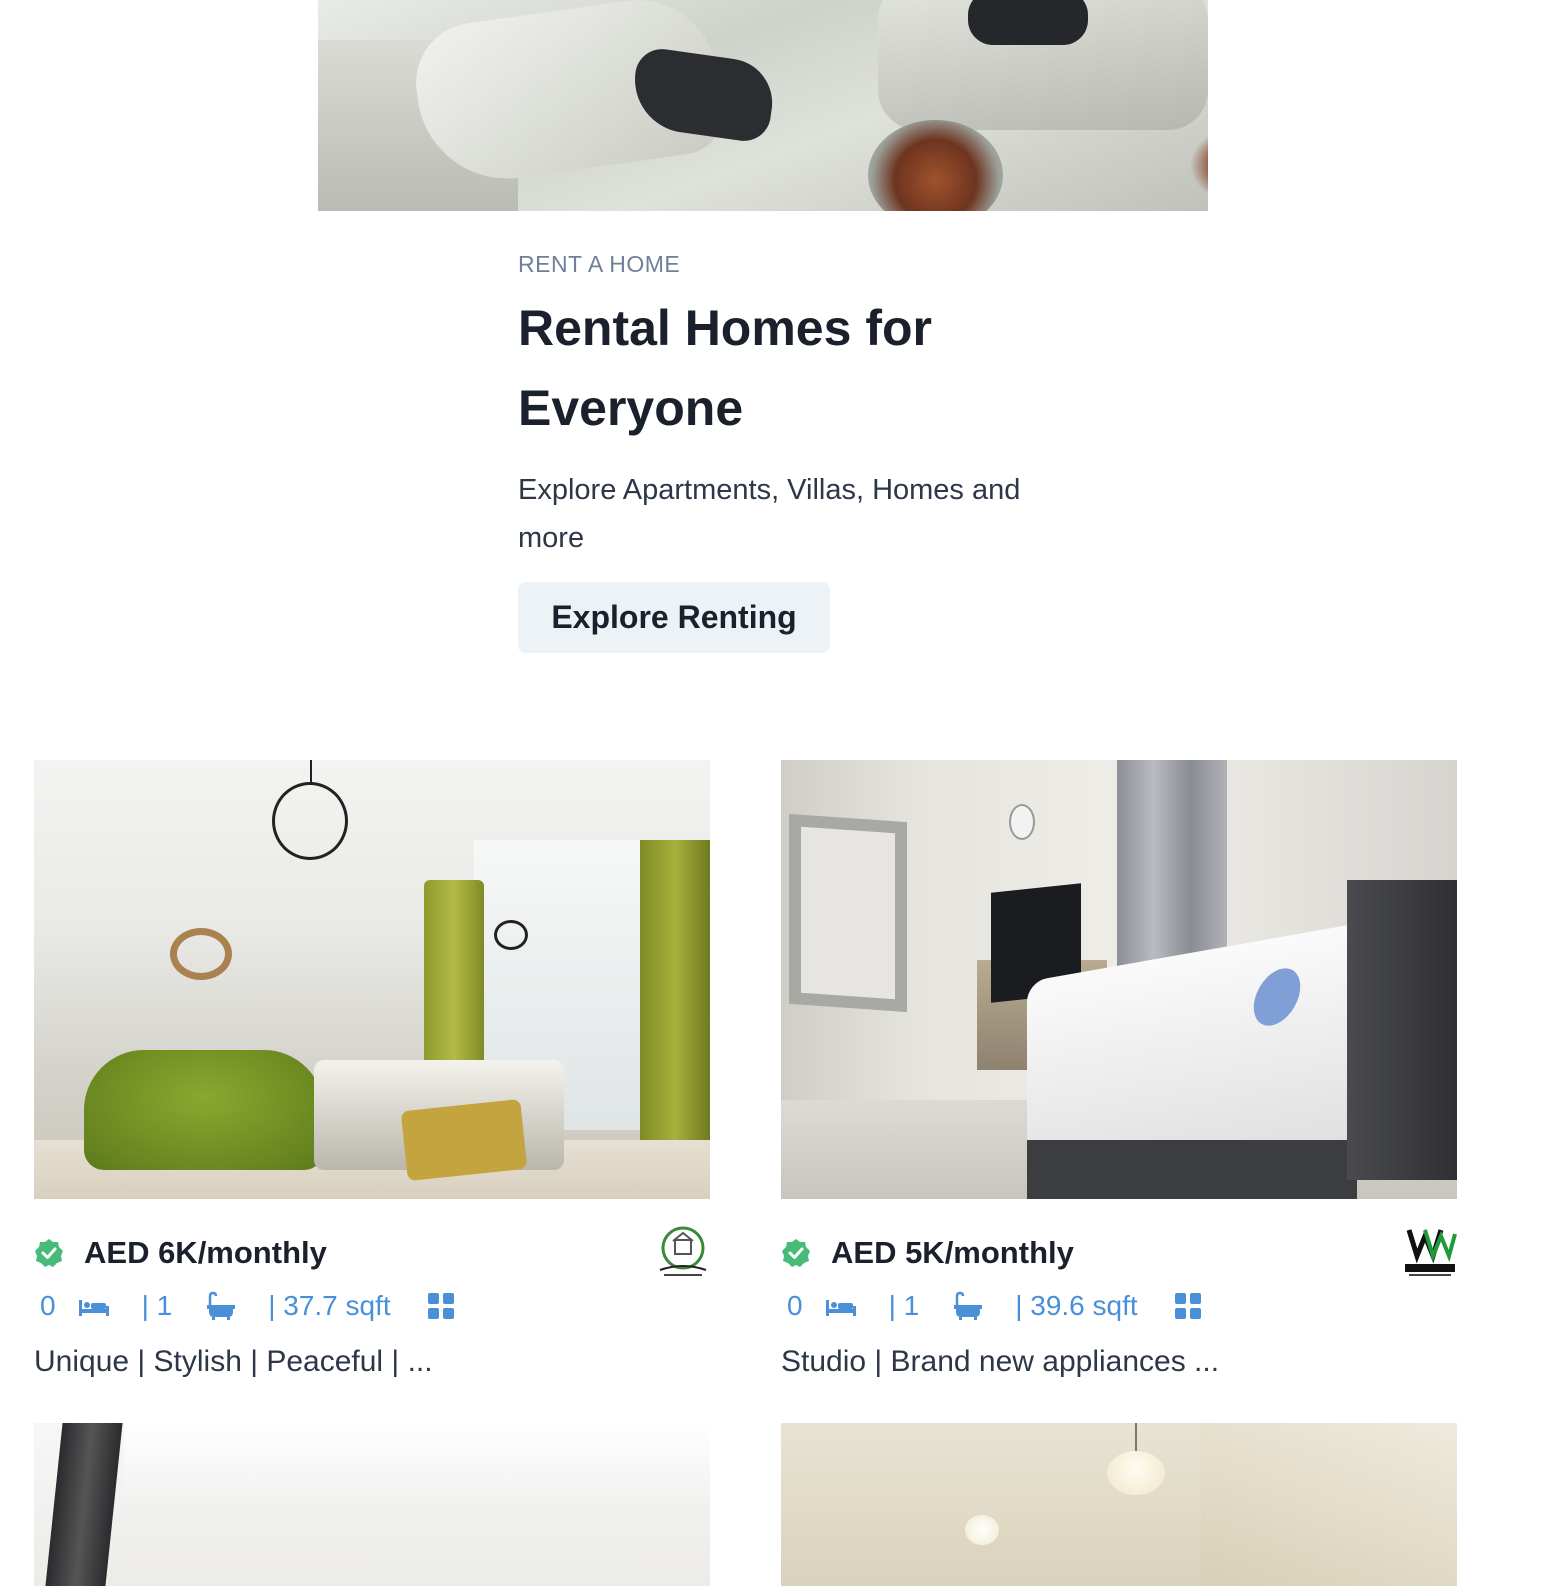 The height and width of the screenshot is (1586, 1546). Describe the element at coordinates (205, 1252) in the screenshot. I see `listing-price: AED 6K/monthly` at that location.